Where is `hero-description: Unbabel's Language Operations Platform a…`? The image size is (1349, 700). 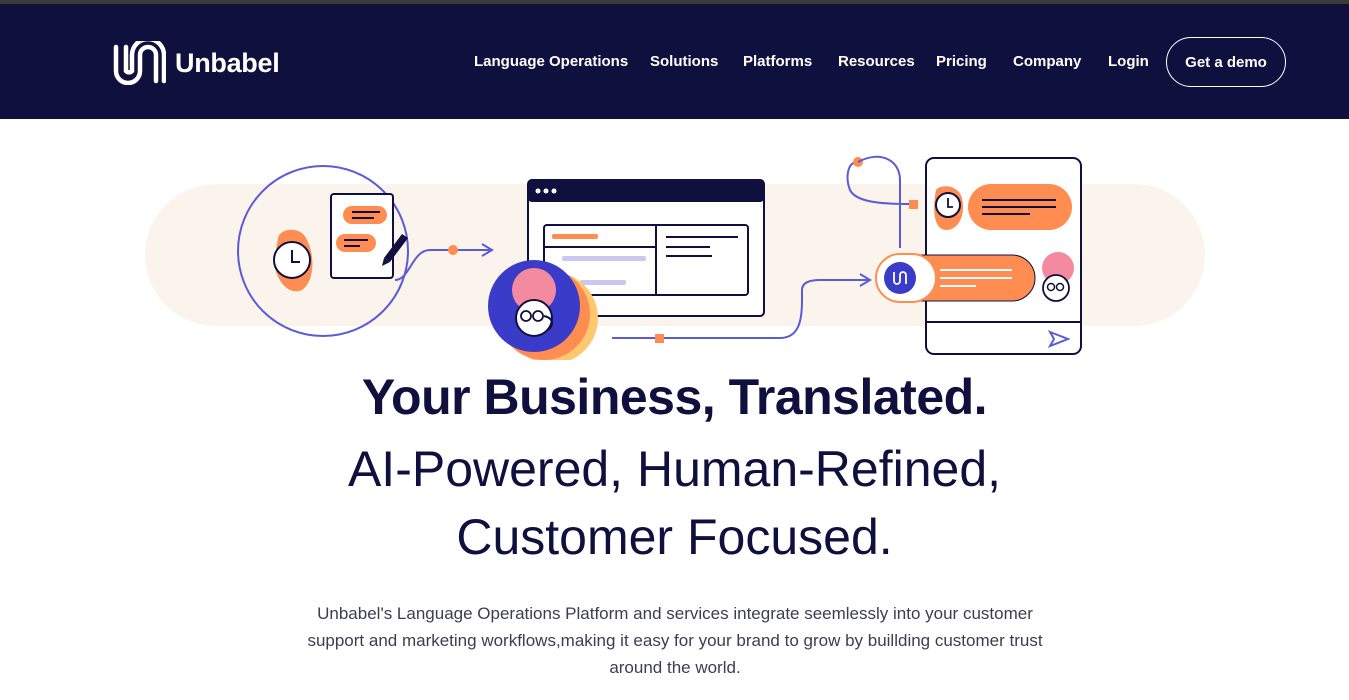
hero-description: Unbabel's Language Operations Platform a… is located at coordinates (675, 640).